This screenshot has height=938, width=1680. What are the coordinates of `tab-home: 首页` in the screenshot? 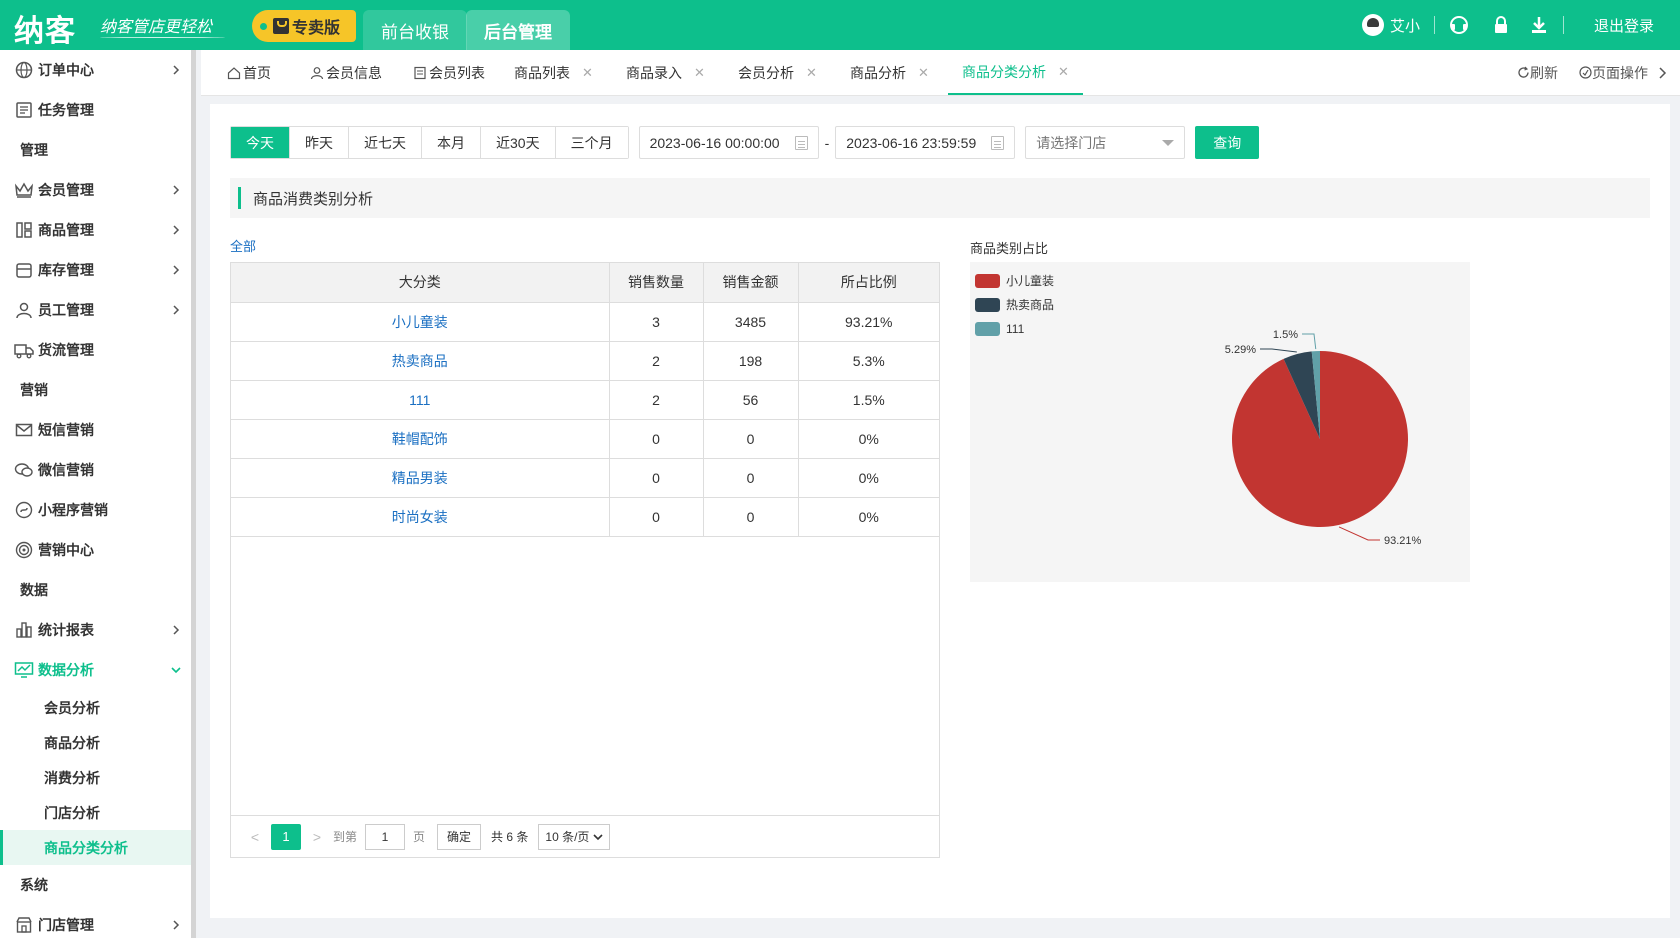 It's located at (249, 72).